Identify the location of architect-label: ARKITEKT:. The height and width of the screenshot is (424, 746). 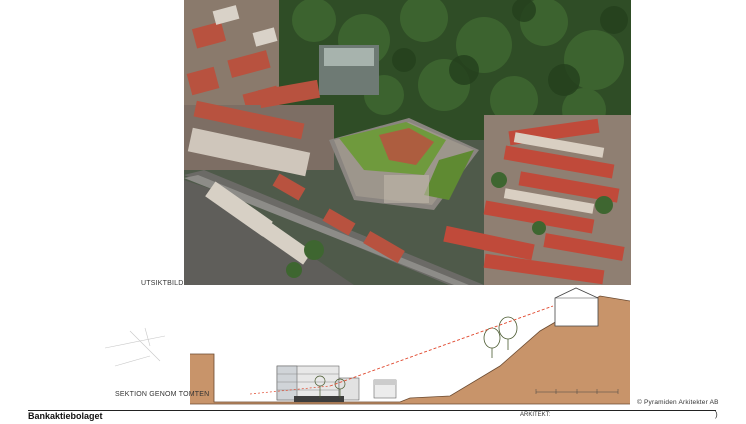
(535, 415).